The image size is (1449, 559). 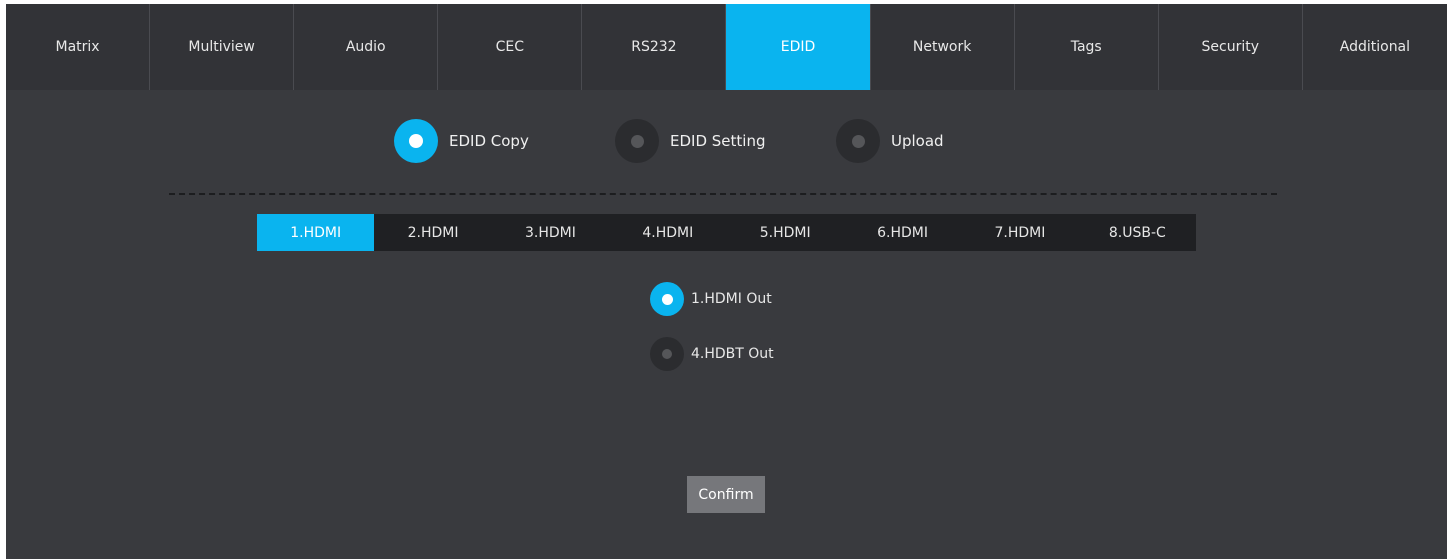 What do you see at coordinates (222, 47) in the screenshot?
I see `tab-multiview: Multiview` at bounding box center [222, 47].